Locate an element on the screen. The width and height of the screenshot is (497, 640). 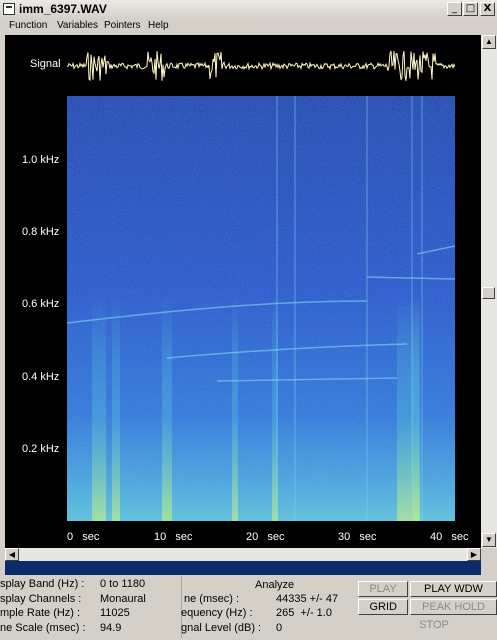
menu-variables: Variables is located at coordinates (77, 25).